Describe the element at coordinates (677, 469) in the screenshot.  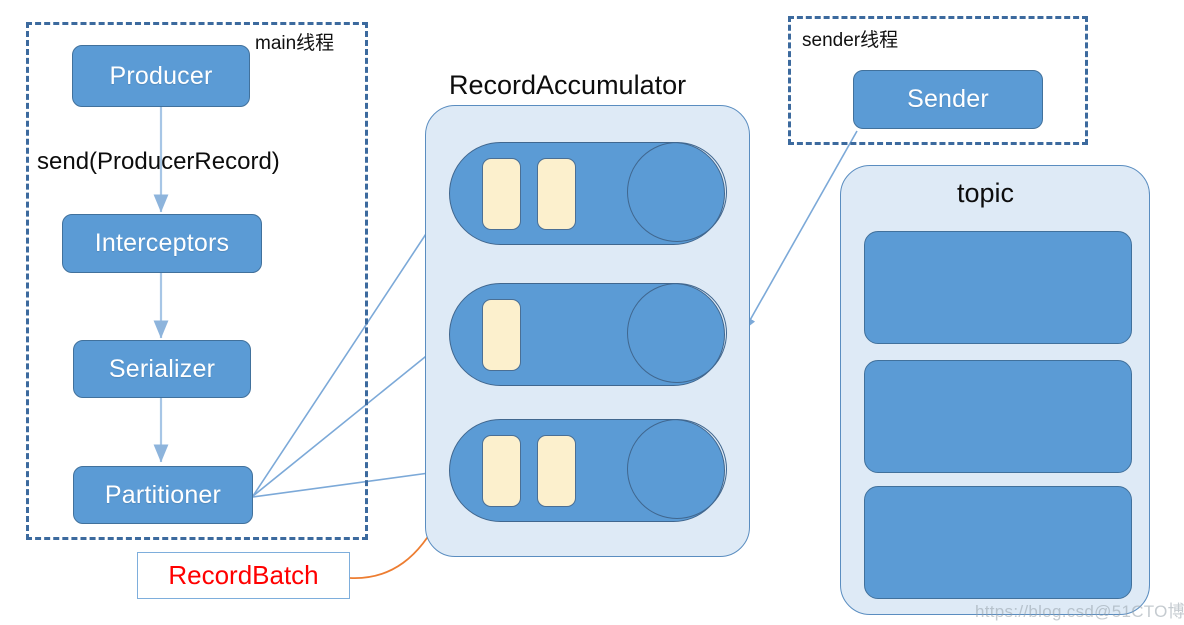
I see `batch-3-circle-icon` at that location.